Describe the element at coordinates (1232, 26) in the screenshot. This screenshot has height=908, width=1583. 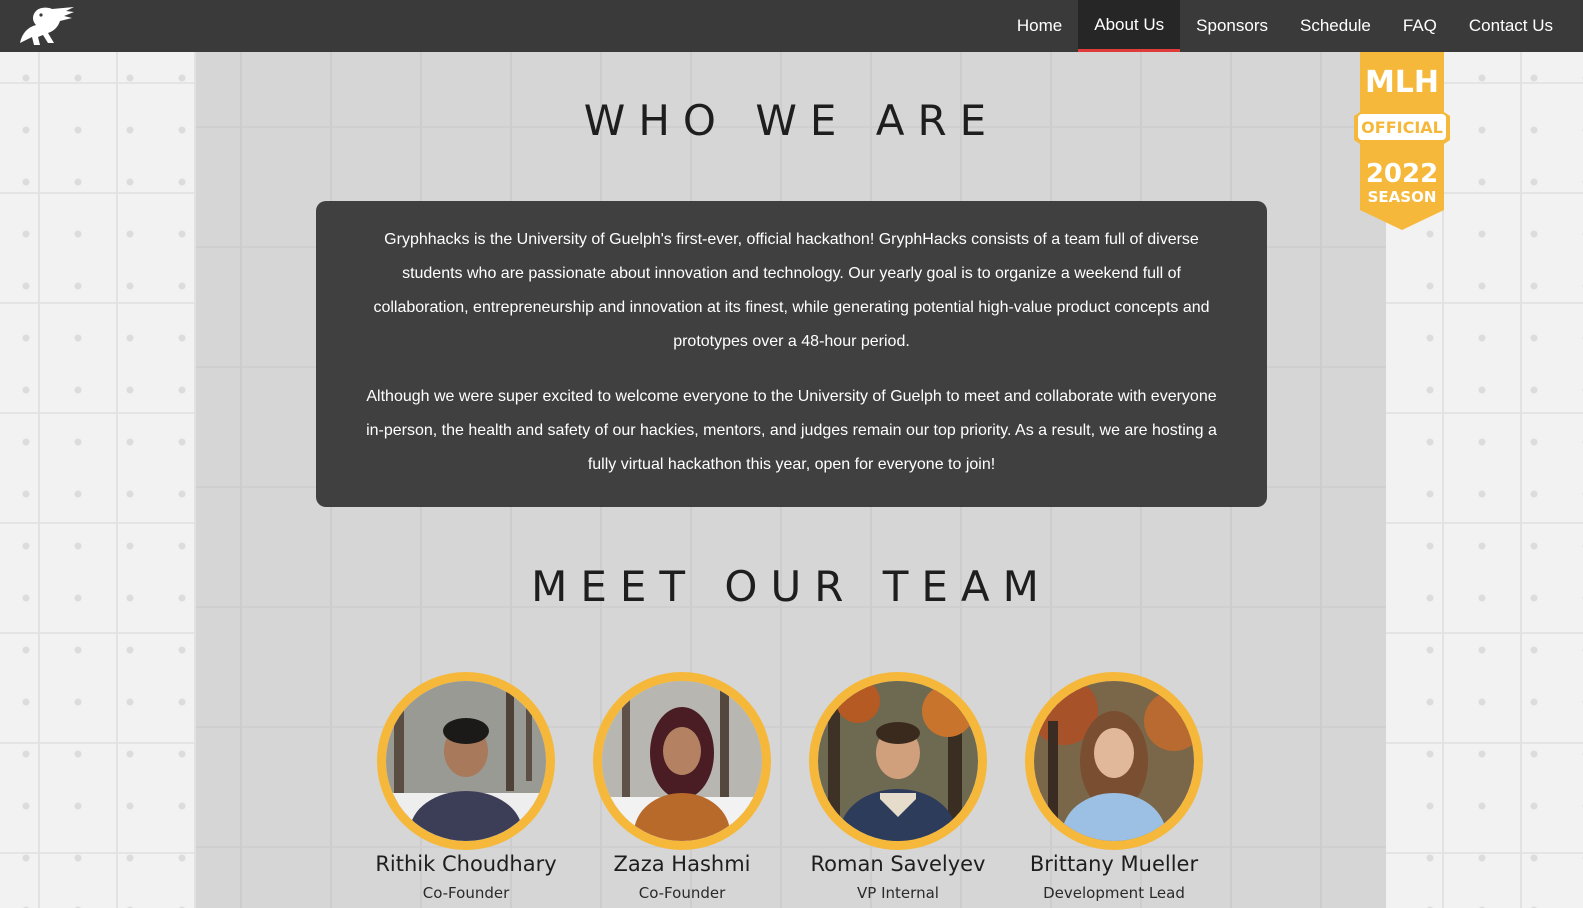
I see `nav-item-sponsors: Sponsors` at that location.